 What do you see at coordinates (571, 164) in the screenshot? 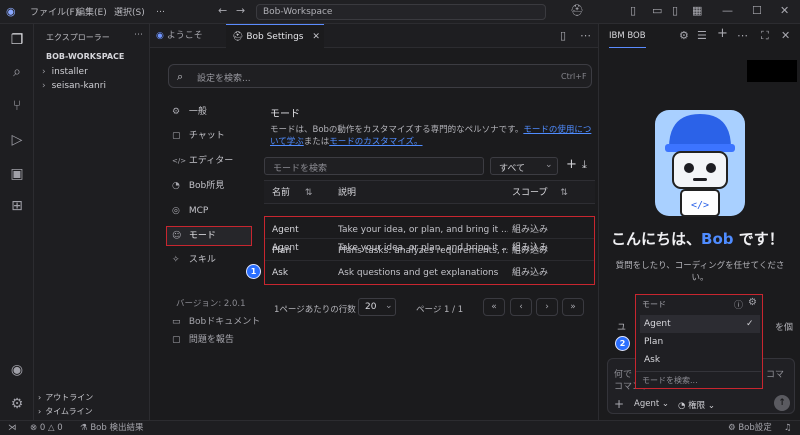
I see `add-mode-icon: +` at bounding box center [571, 164].